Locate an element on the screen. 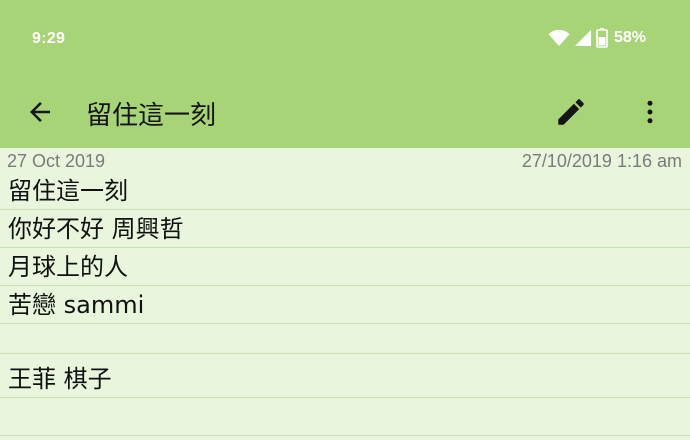  status-icons: 58% is located at coordinates (597, 38).